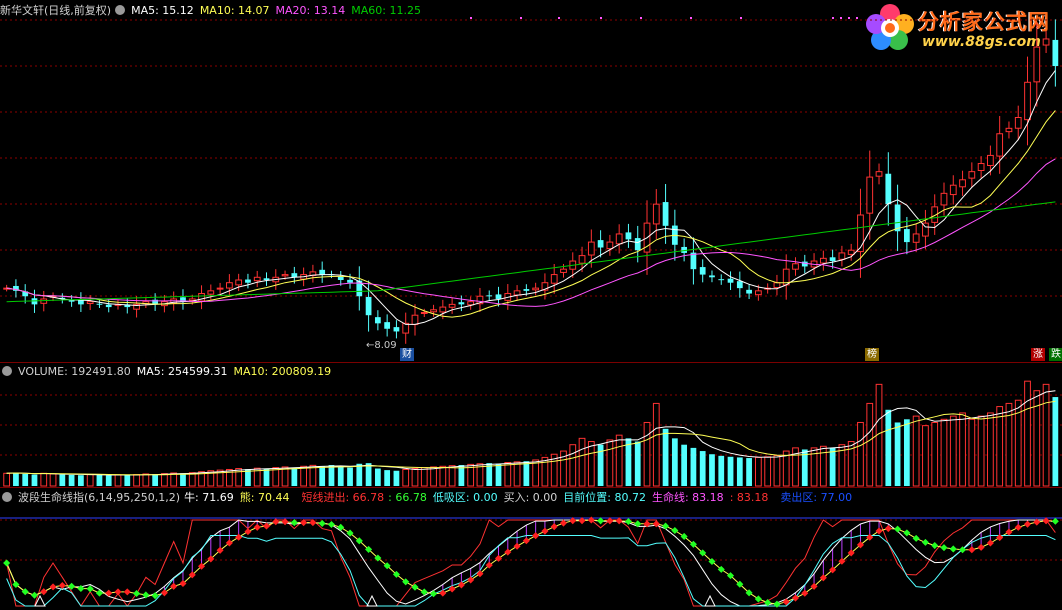 This screenshot has height=610, width=1062. Describe the element at coordinates (407, 354) in the screenshot. I see `tag-cai: 财` at that location.